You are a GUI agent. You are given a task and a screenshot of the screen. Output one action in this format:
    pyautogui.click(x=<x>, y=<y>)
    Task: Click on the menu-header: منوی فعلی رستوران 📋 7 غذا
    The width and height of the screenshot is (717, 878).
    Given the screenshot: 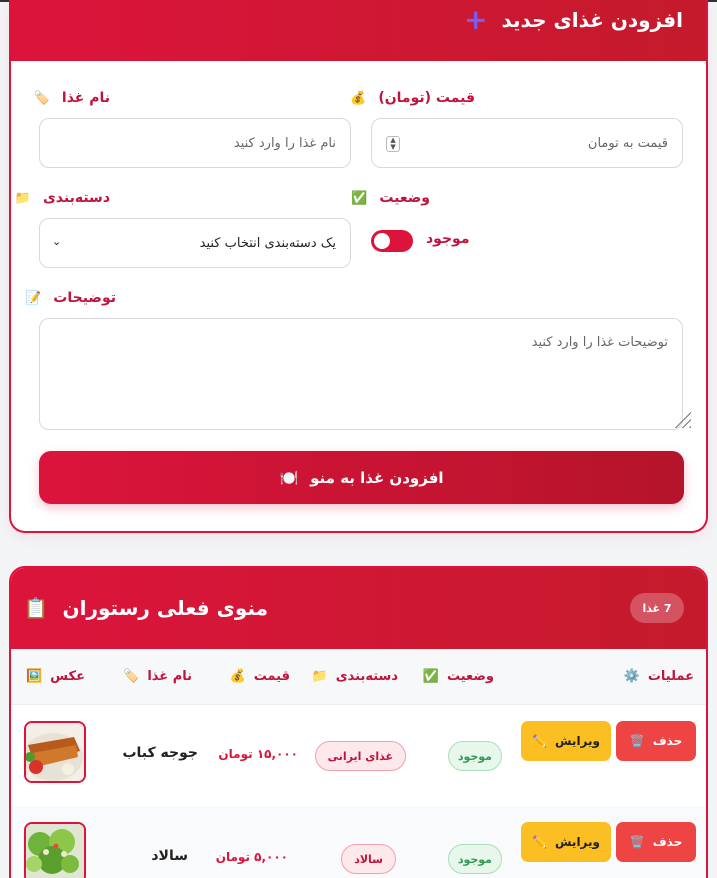 What is the action you would take?
    pyautogui.click(x=358, y=608)
    